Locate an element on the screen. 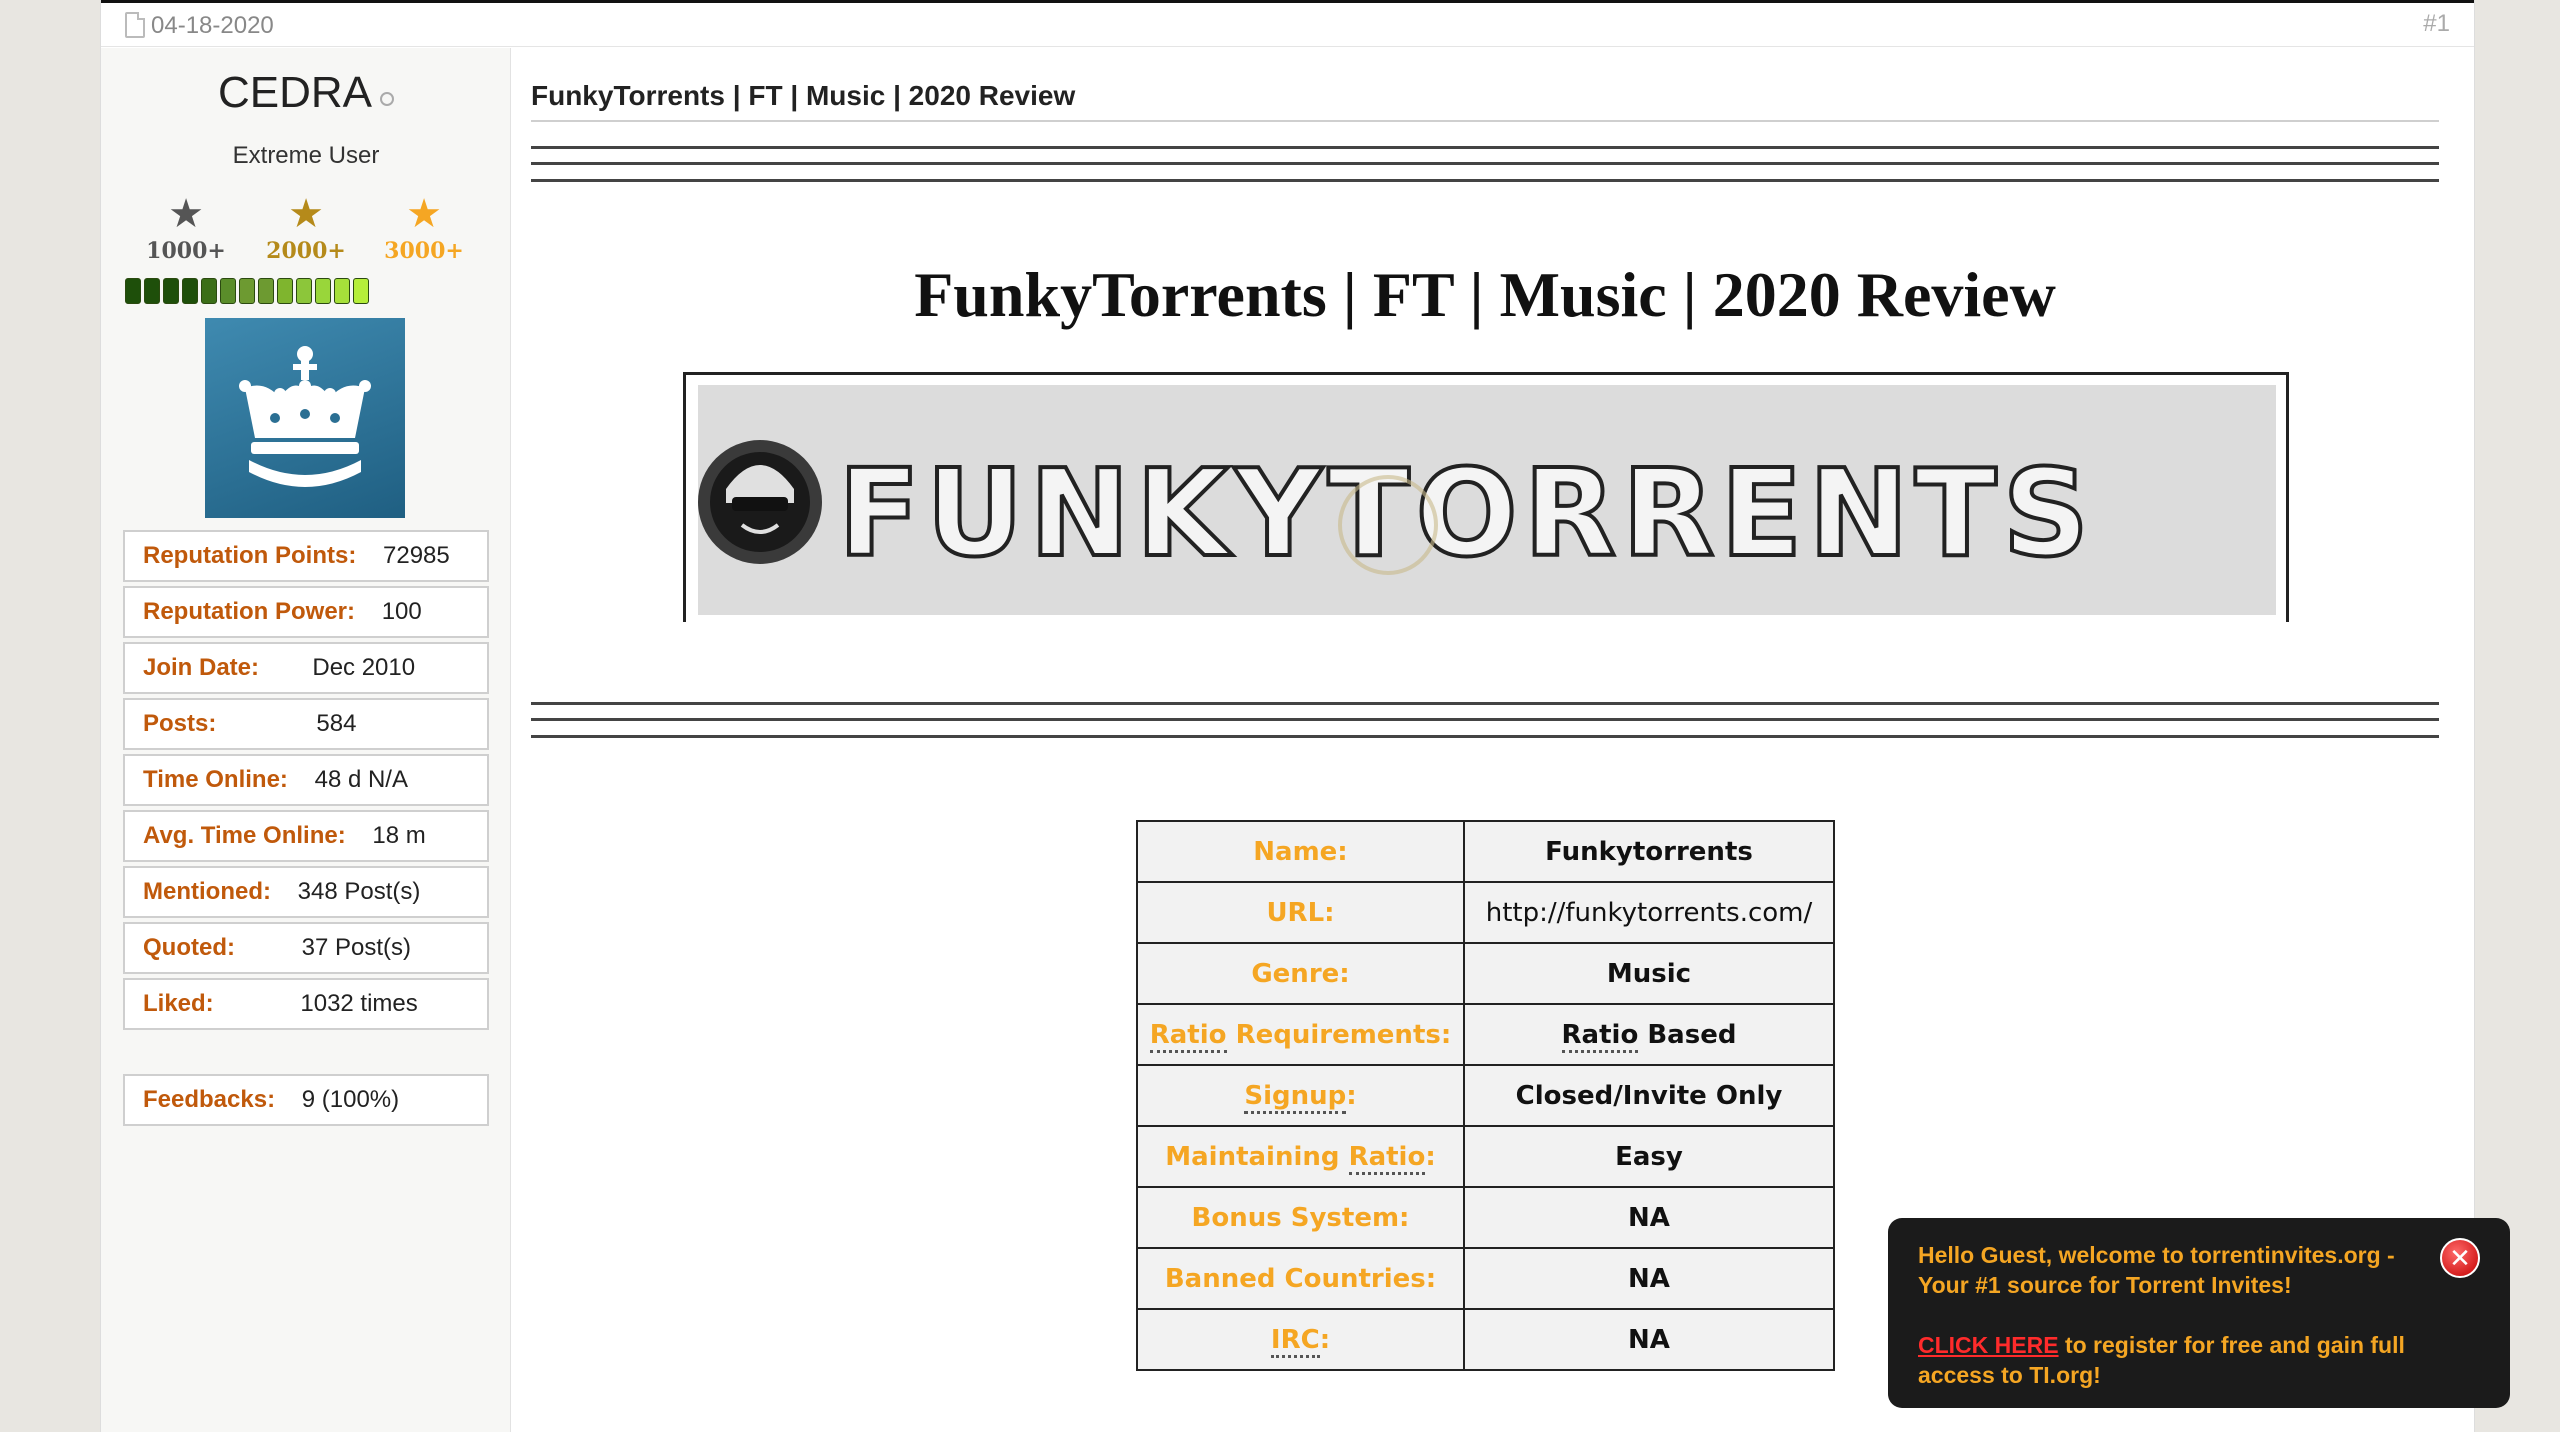  info-label: Reputation Points: is located at coordinates (250, 555).